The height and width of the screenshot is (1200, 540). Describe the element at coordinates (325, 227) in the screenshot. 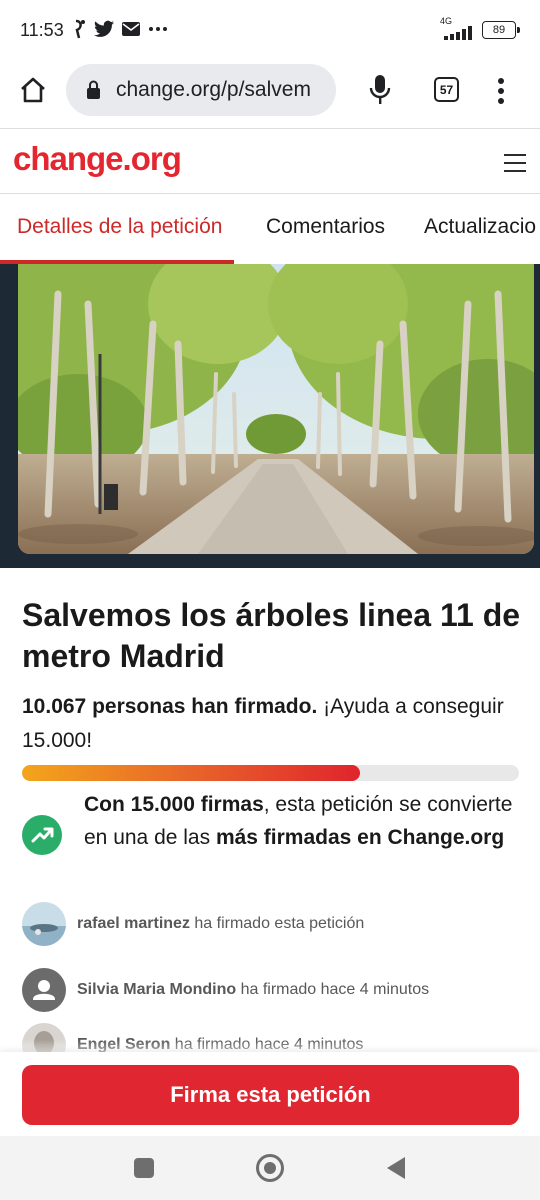

I see `tab-comments: Comentarios` at that location.